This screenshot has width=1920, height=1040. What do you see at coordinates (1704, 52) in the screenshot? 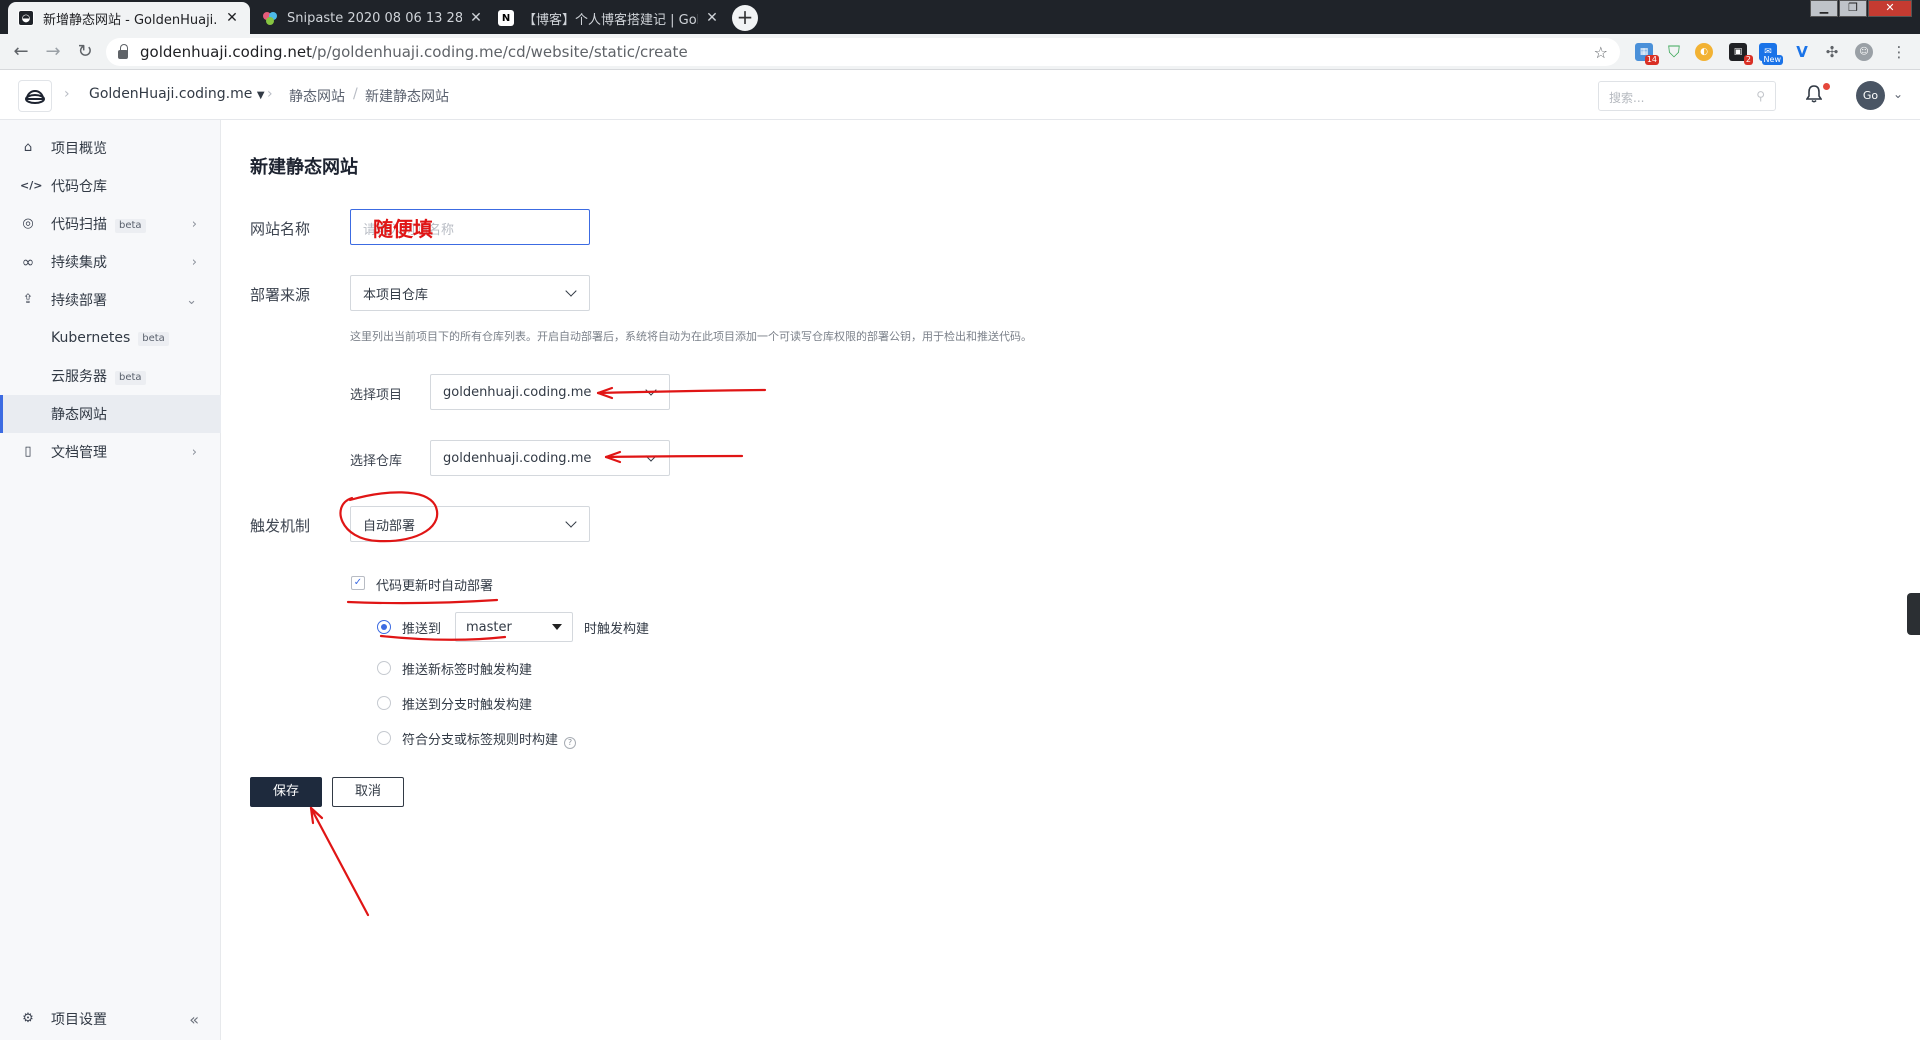
I see `honey-extension-icon: ◐` at bounding box center [1704, 52].